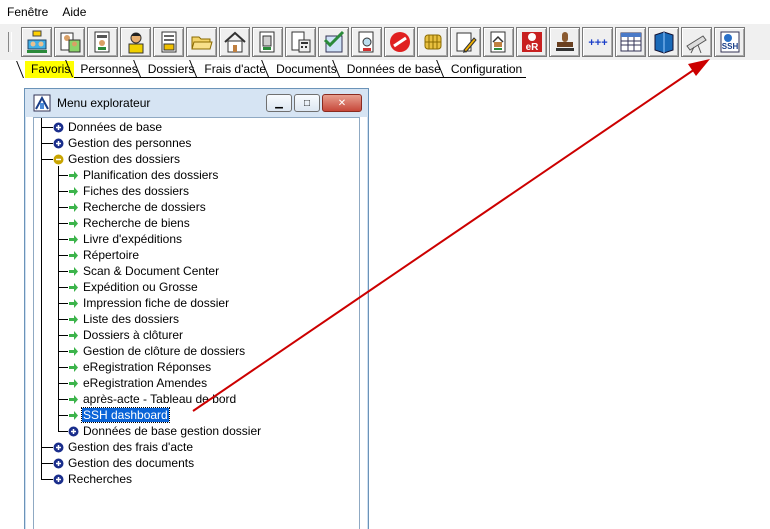 The height and width of the screenshot is (529, 770). Describe the element at coordinates (102, 42) in the screenshot. I see `toolbar-button-person-doc` at that location.